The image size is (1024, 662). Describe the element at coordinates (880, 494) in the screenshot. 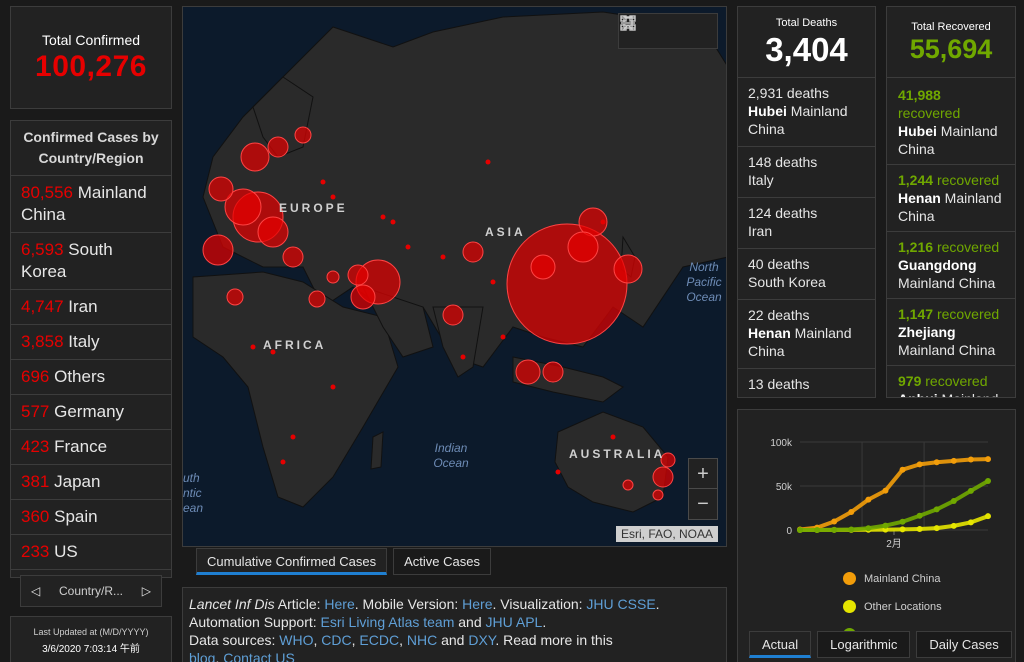

I see `cases-chart: 0 50k 100k 2月` at that location.